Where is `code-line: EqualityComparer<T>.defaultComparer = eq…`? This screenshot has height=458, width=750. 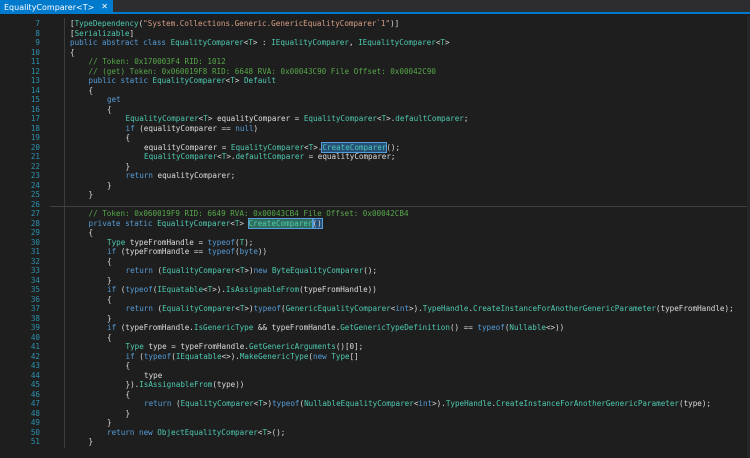
code-line: EqualityComparer<T>.defaultComparer = eq… is located at coordinates (269, 157).